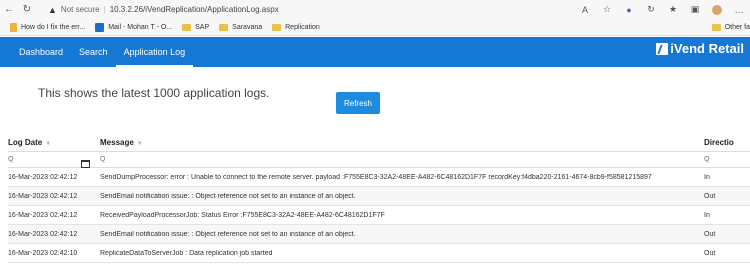  What do you see at coordinates (737, 27) in the screenshot?
I see `other-favorites-label: Other fa` at bounding box center [737, 27].